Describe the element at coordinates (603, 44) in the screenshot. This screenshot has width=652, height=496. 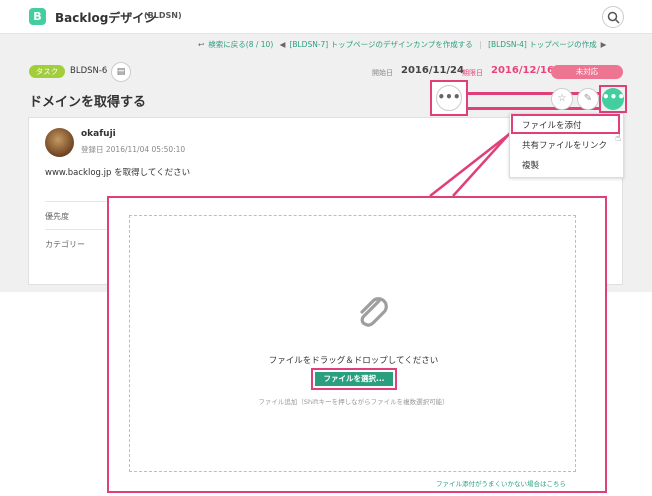
I see `next-arrow-icon: ▶` at that location.